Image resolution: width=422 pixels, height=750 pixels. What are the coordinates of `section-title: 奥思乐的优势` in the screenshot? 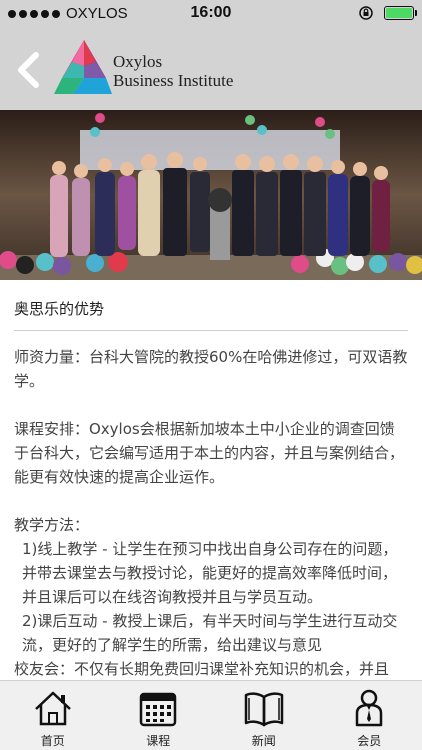 It's located at (59, 309).